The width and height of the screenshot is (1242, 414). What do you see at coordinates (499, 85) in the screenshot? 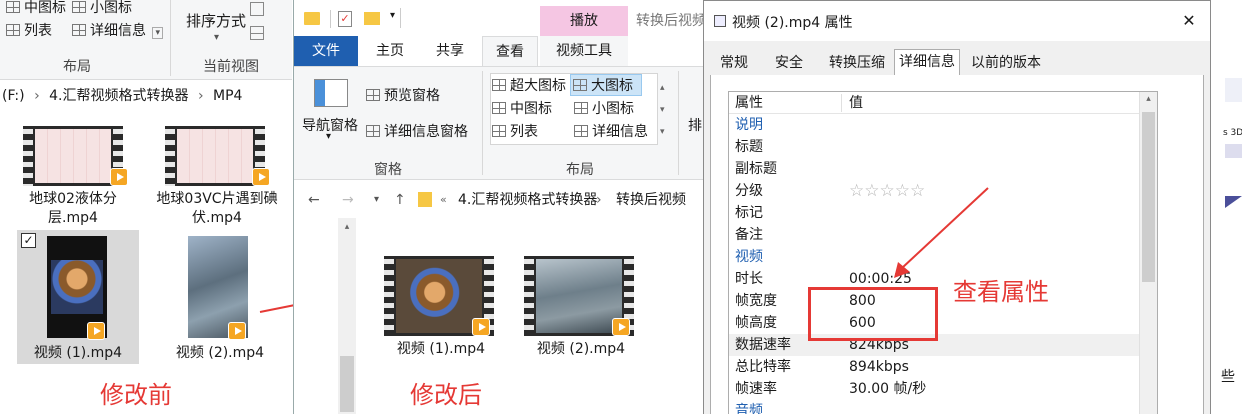
I see `image-icon` at bounding box center [499, 85].